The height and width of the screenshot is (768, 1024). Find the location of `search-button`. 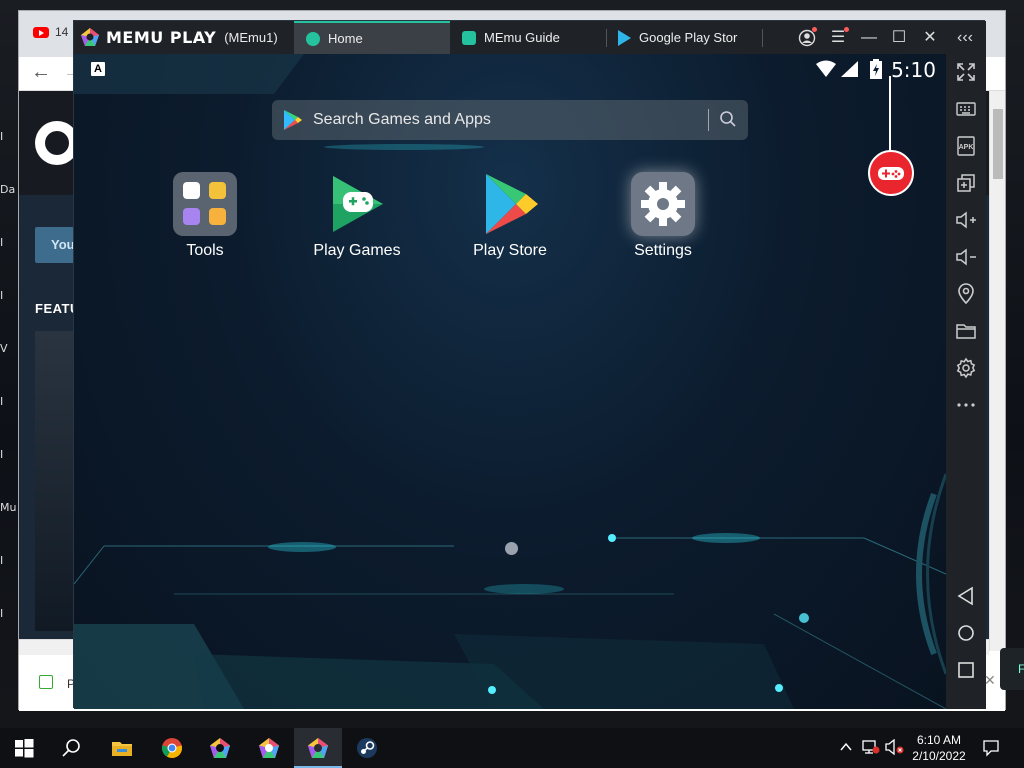

search-button is located at coordinates (72, 748).